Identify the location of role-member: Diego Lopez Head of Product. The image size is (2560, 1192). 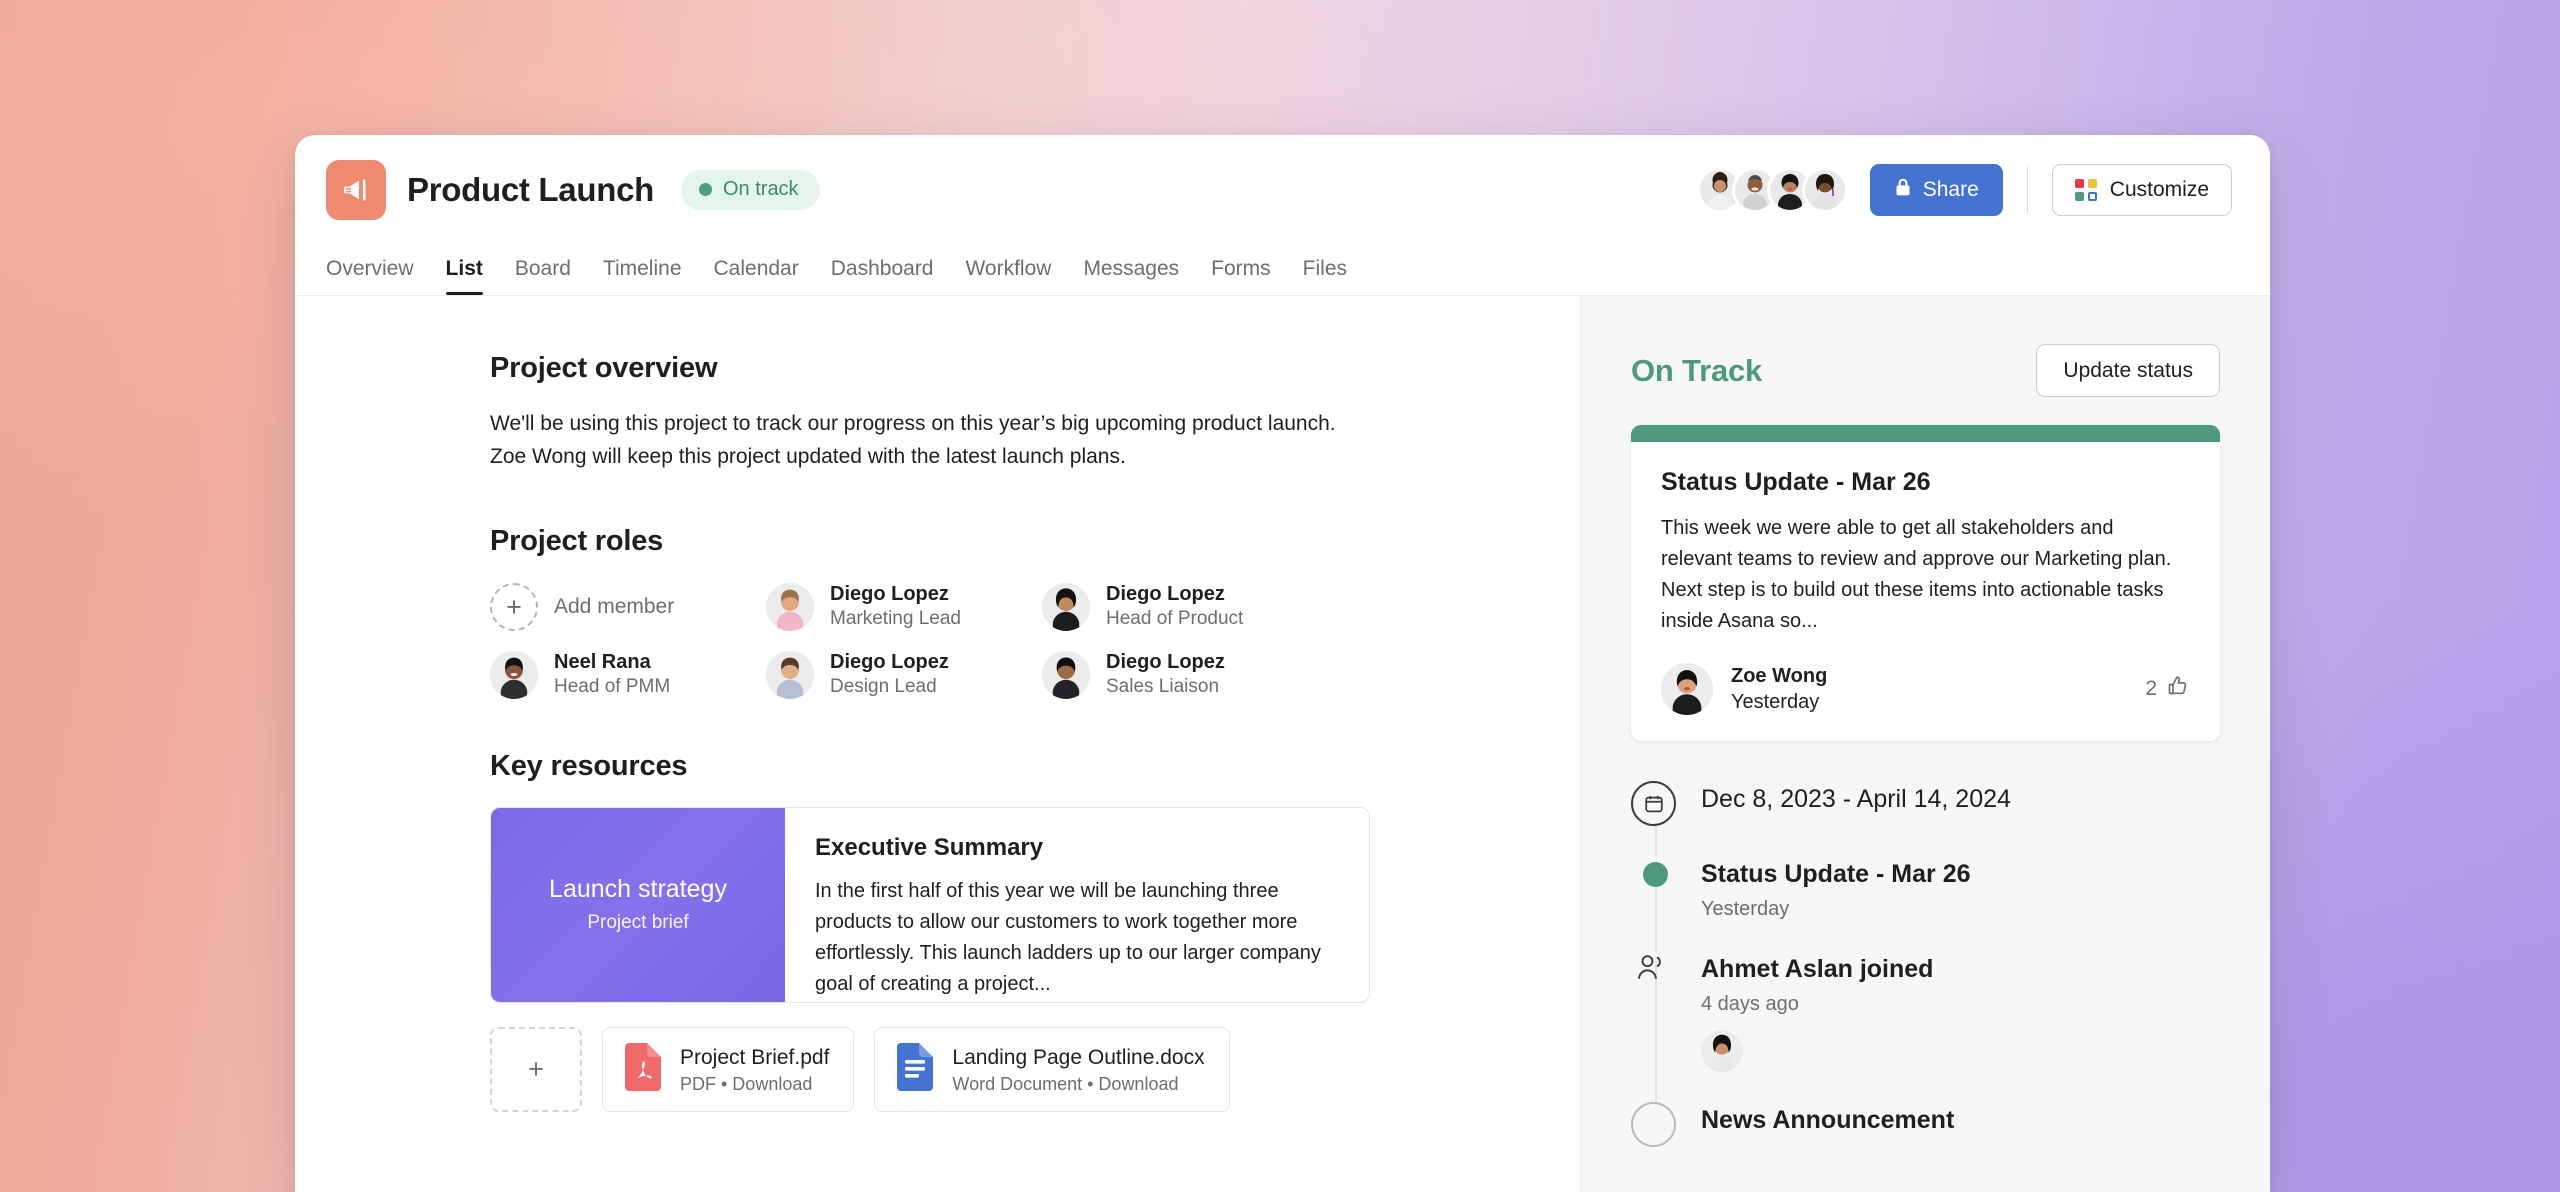
(1180, 607).